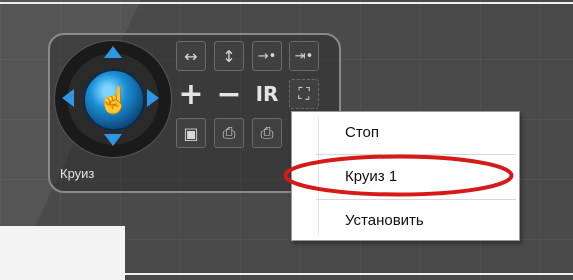  I want to click on horizontal-scan-button: ↔, so click(191, 56).